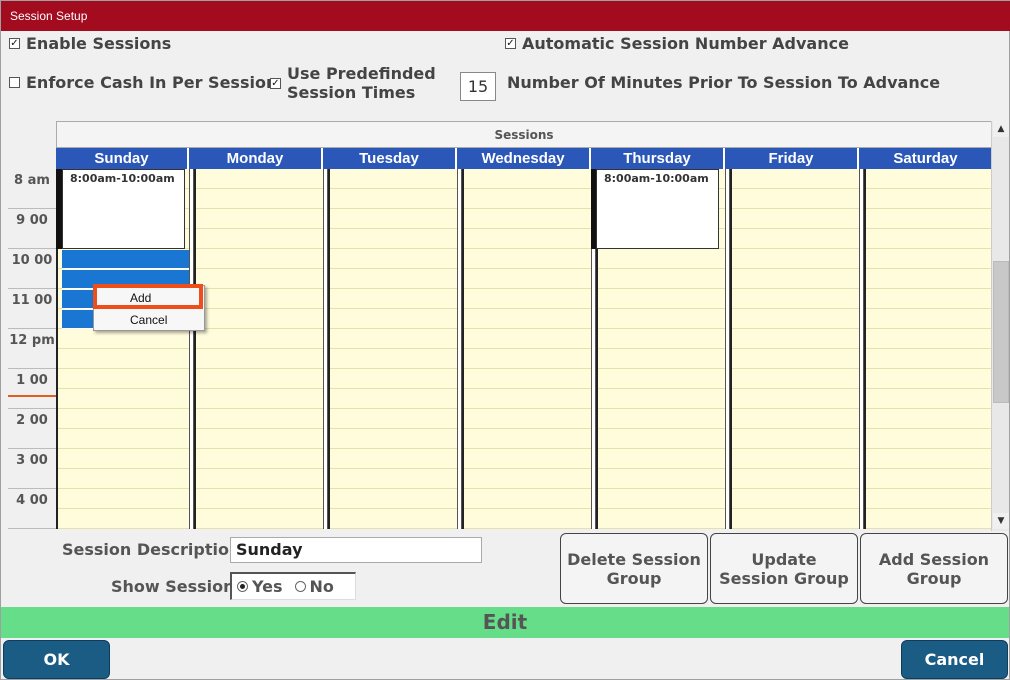 Image resolution: width=1010 pixels, height=680 pixels. I want to click on auto-advance-option: ✓ Automatic Session Number Advance, so click(677, 43).